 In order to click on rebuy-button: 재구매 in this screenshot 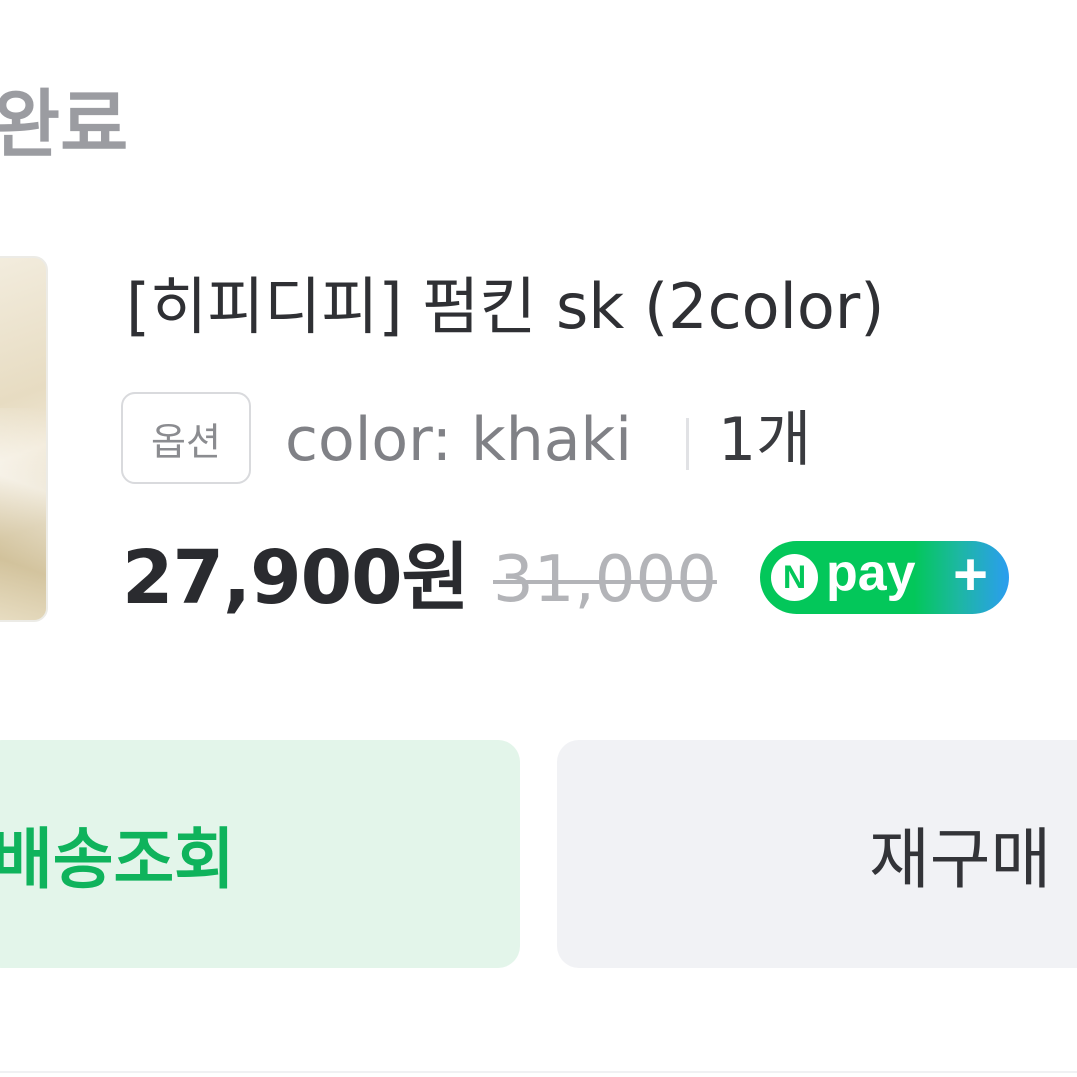, I will do `click(817, 854)`.